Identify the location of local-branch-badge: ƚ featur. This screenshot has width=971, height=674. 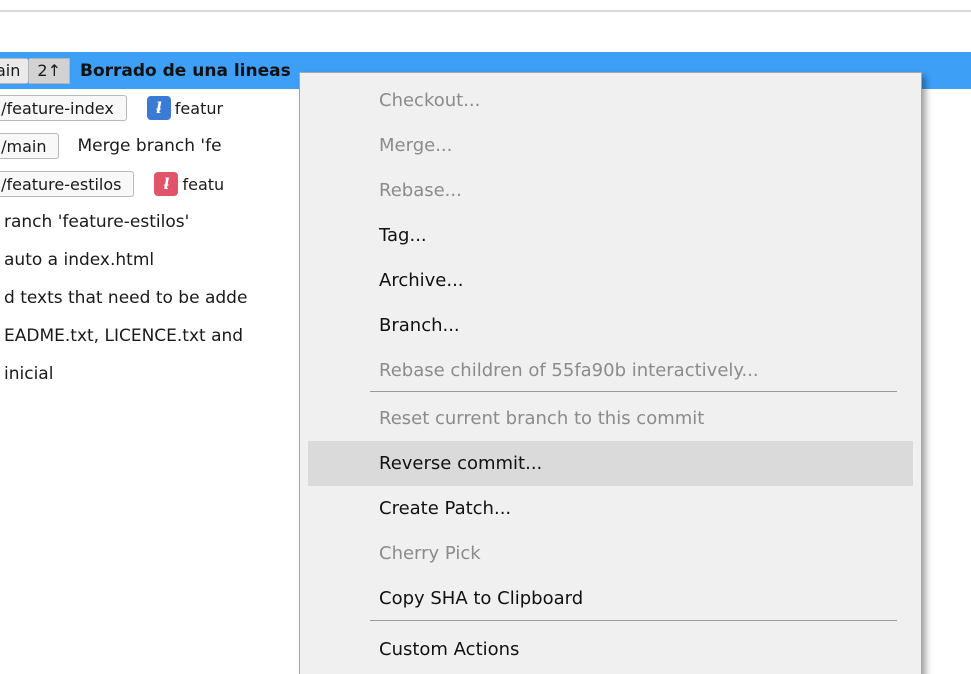
(185, 108).